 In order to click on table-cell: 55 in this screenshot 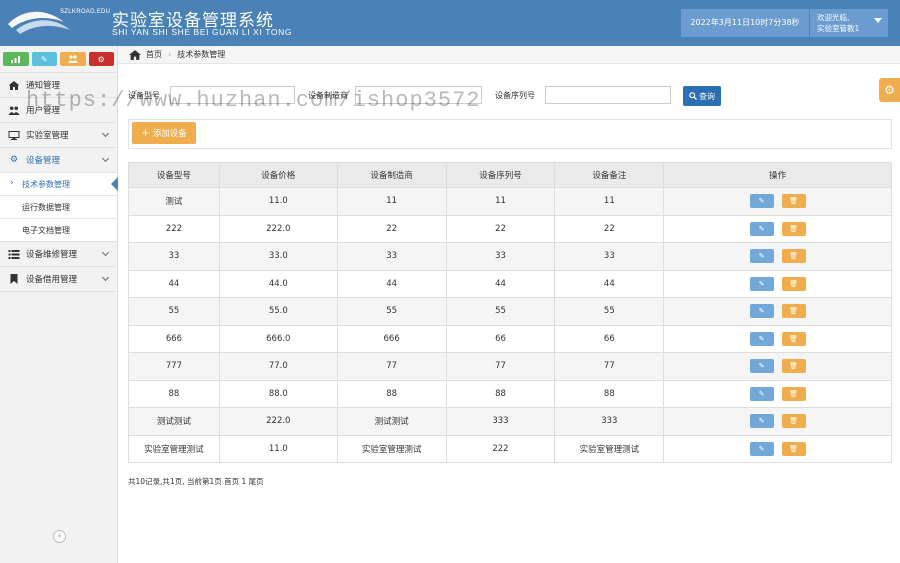, I will do `click(500, 311)`.